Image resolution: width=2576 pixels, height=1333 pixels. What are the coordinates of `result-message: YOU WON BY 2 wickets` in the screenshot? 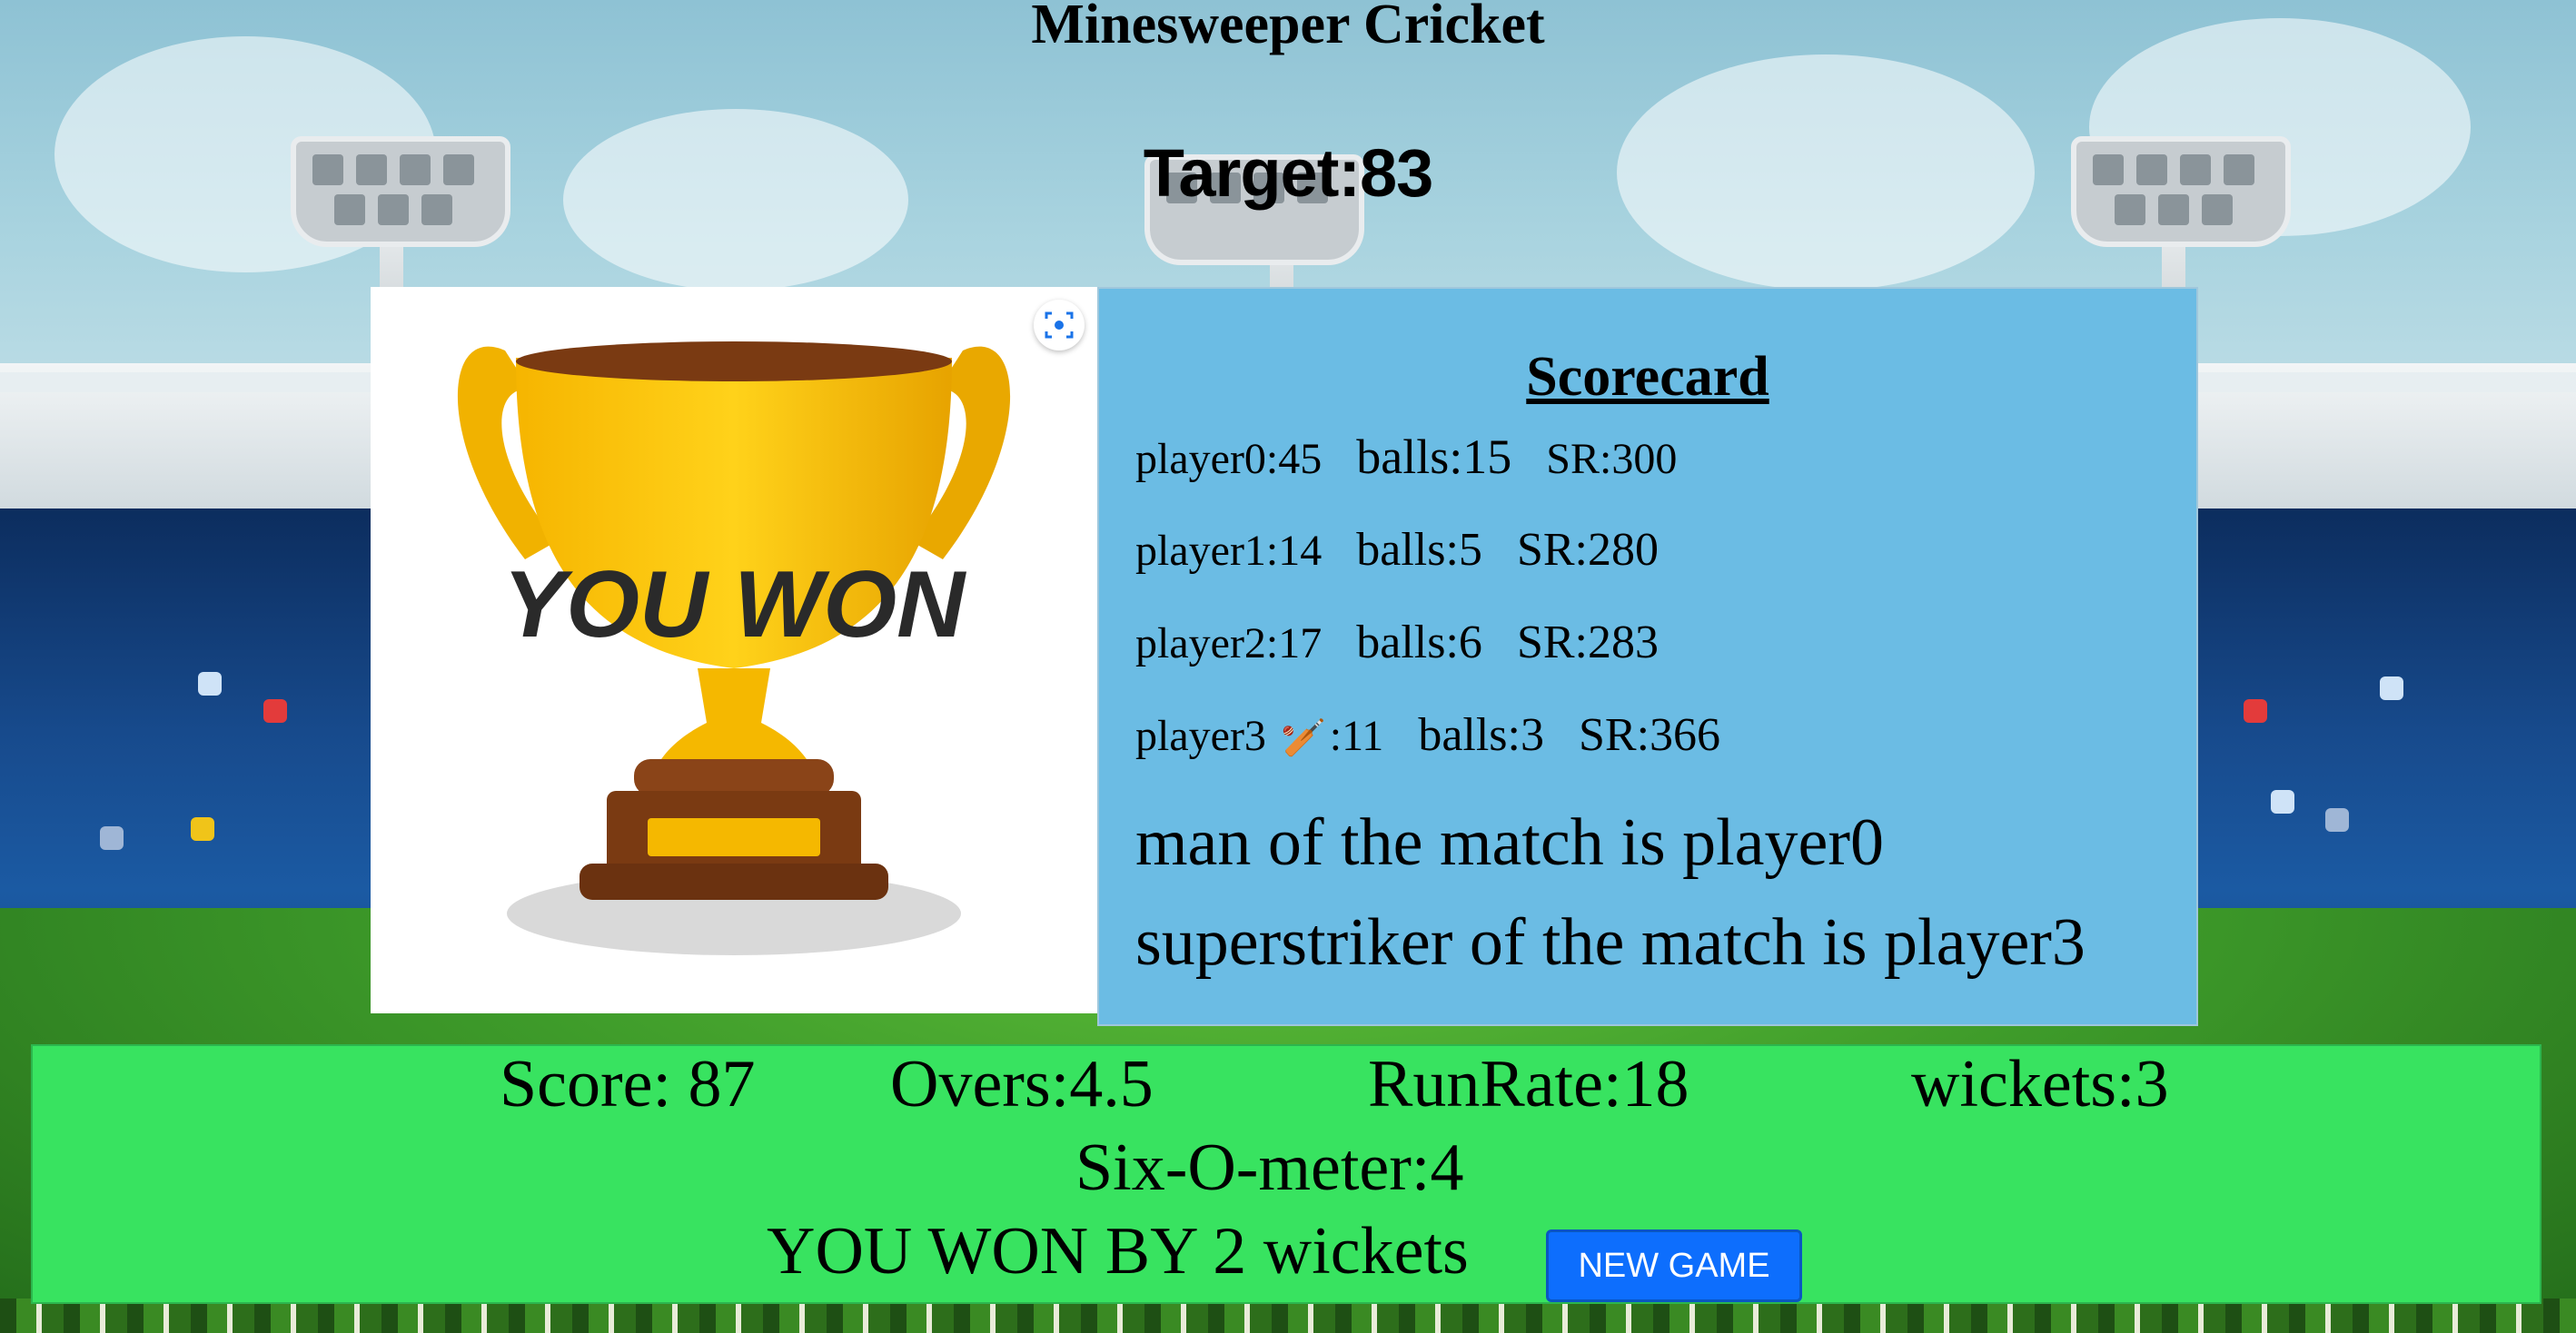 It's located at (1118, 1251).